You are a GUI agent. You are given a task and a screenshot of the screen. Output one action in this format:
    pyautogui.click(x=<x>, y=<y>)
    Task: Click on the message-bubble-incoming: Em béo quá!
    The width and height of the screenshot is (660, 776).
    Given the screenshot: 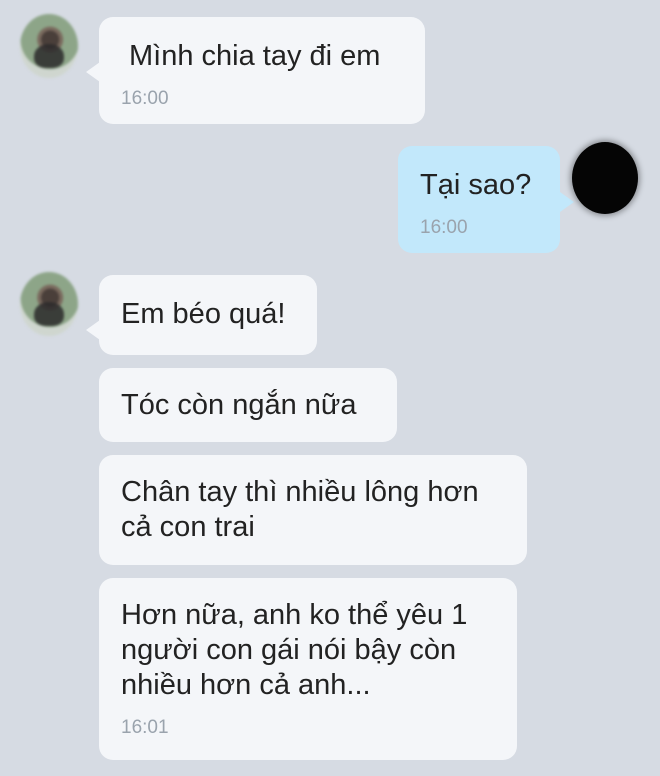 What is the action you would take?
    pyautogui.click(x=208, y=315)
    